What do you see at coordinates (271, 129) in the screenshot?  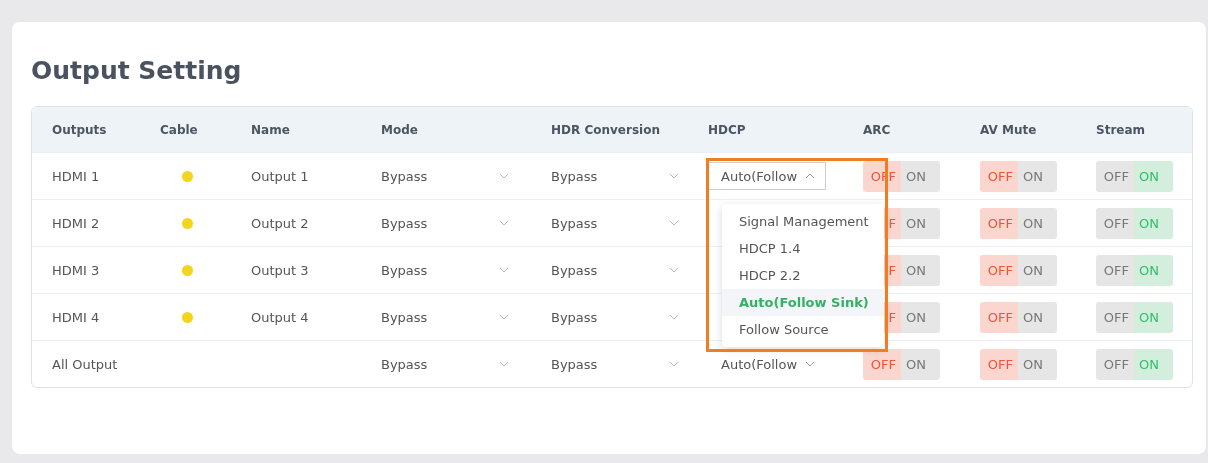 I see `column-header: Name` at bounding box center [271, 129].